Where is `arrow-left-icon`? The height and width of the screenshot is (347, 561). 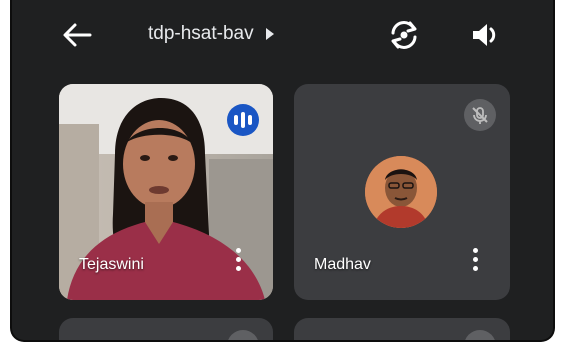 arrow-left-icon is located at coordinates (77, 35).